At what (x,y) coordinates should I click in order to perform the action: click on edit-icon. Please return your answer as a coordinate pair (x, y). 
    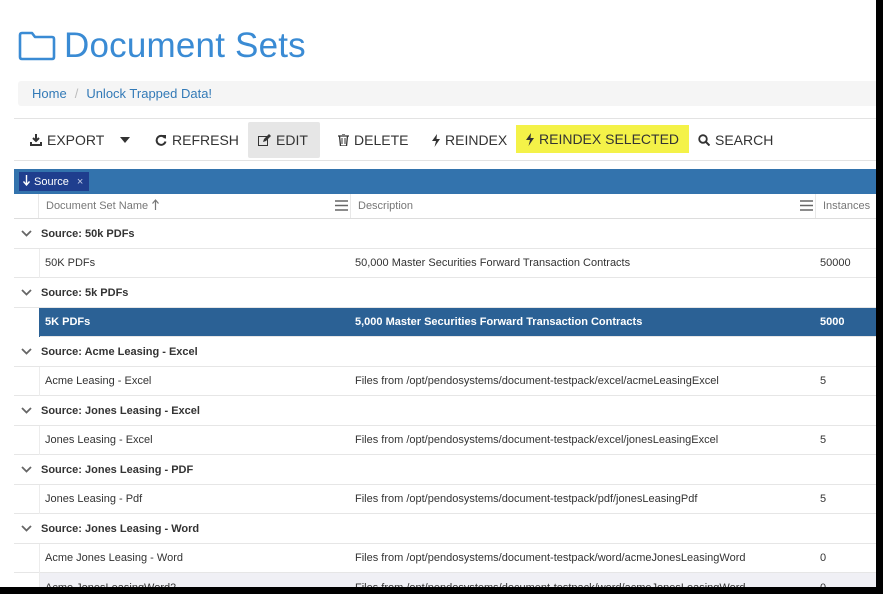
    Looking at the image, I should click on (264, 140).